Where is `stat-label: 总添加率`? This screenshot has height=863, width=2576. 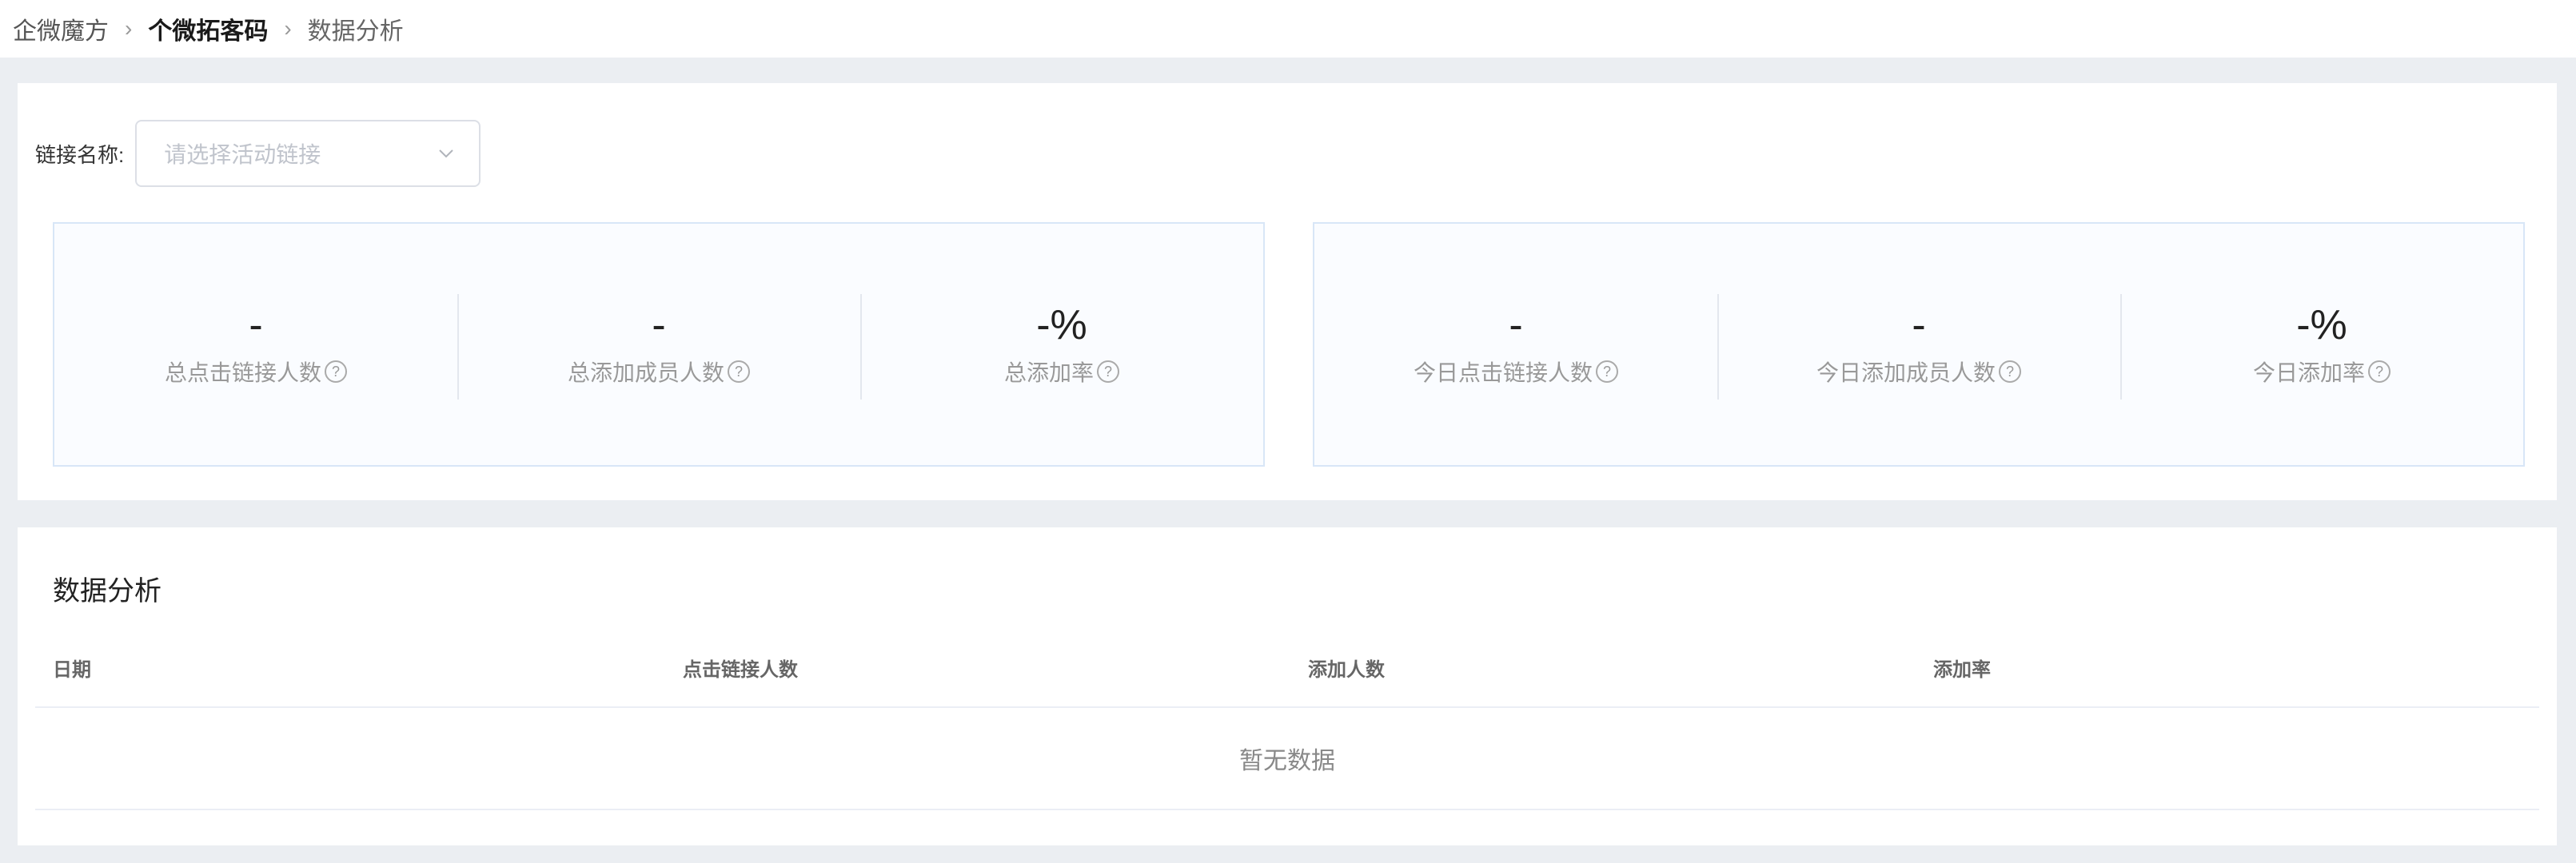
stat-label: 总添加率 is located at coordinates (1048, 372).